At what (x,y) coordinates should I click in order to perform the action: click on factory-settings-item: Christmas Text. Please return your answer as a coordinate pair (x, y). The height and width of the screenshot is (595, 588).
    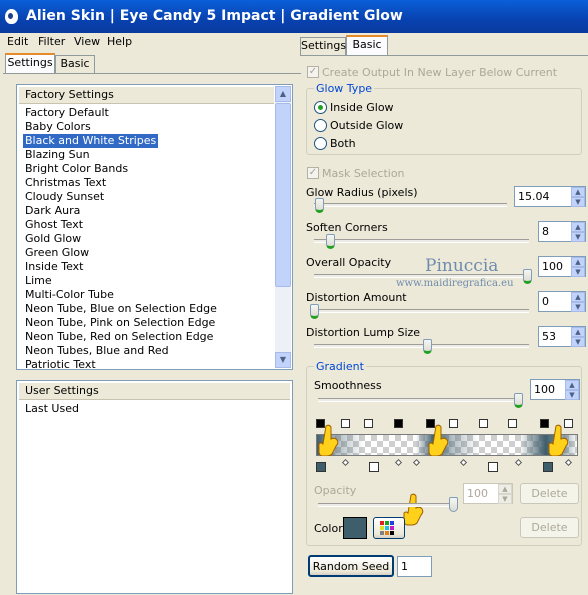
    Looking at the image, I should click on (65, 183).